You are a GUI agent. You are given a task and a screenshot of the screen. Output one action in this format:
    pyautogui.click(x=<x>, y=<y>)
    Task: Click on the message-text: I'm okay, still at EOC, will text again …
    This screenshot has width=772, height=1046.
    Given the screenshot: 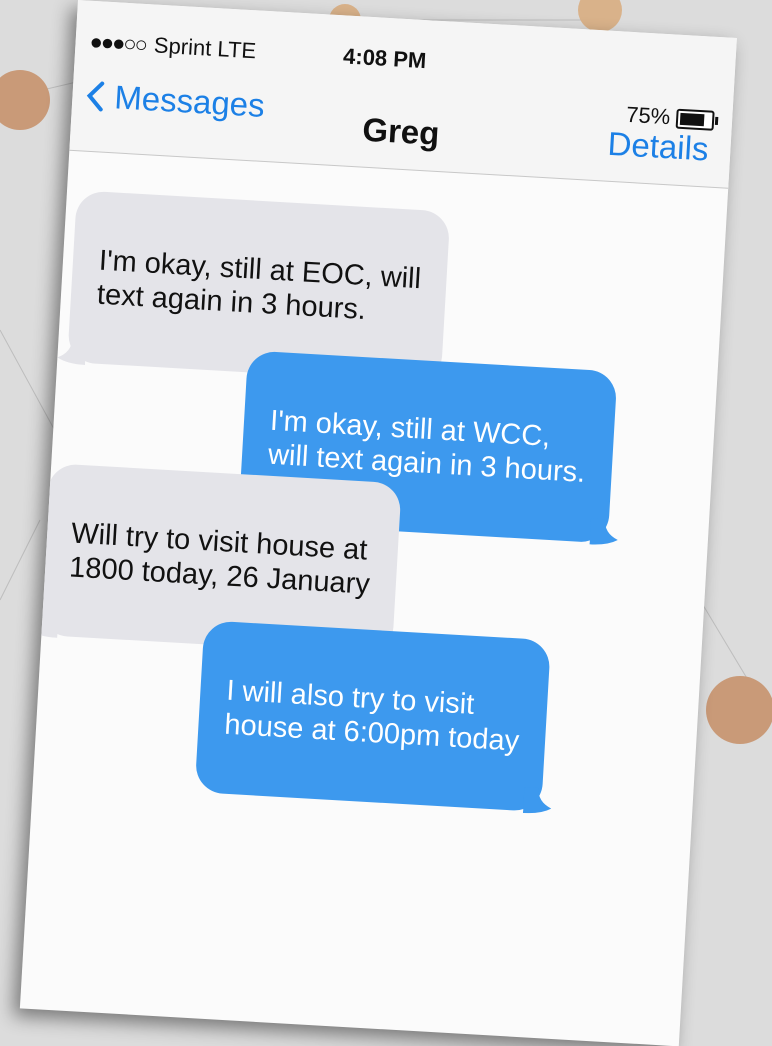 What is the action you would take?
    pyautogui.click(x=259, y=285)
    